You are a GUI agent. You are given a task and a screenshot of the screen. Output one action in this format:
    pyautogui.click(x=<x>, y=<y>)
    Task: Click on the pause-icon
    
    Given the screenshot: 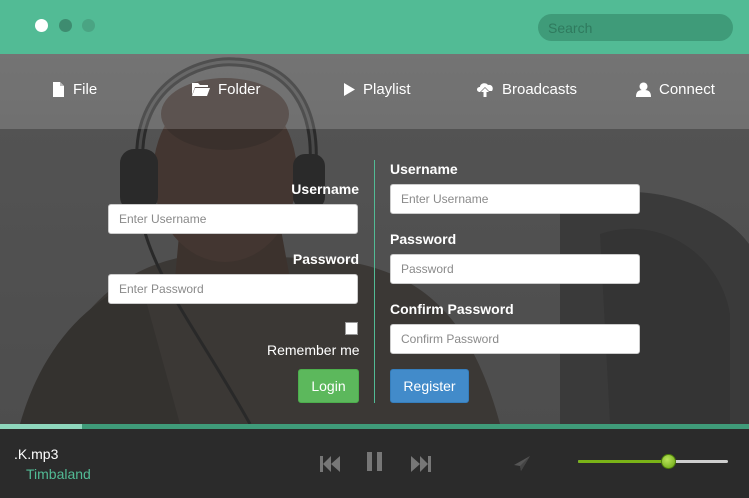 What is the action you would take?
    pyautogui.click(x=374, y=464)
    